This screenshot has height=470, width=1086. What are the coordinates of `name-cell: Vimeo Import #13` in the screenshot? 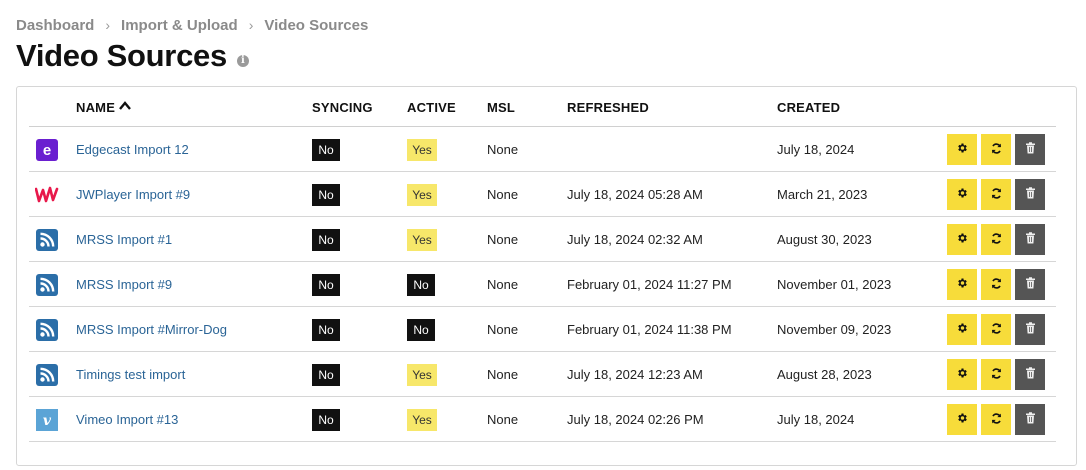 It's located at (127, 419).